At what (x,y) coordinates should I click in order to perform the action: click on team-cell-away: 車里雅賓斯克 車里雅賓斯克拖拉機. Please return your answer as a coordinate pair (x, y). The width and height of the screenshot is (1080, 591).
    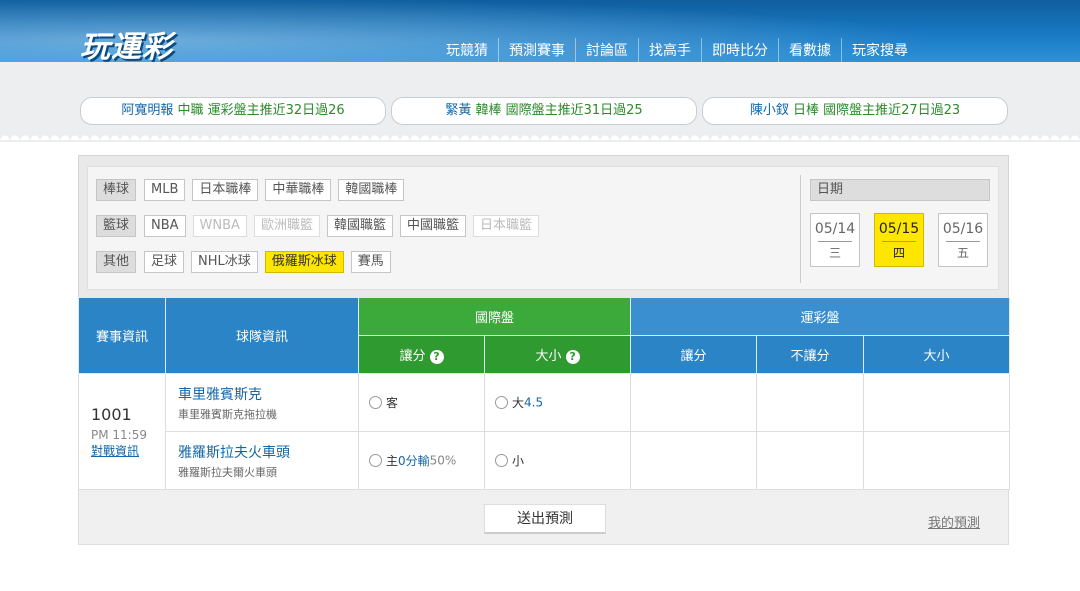
    Looking at the image, I should click on (262, 402).